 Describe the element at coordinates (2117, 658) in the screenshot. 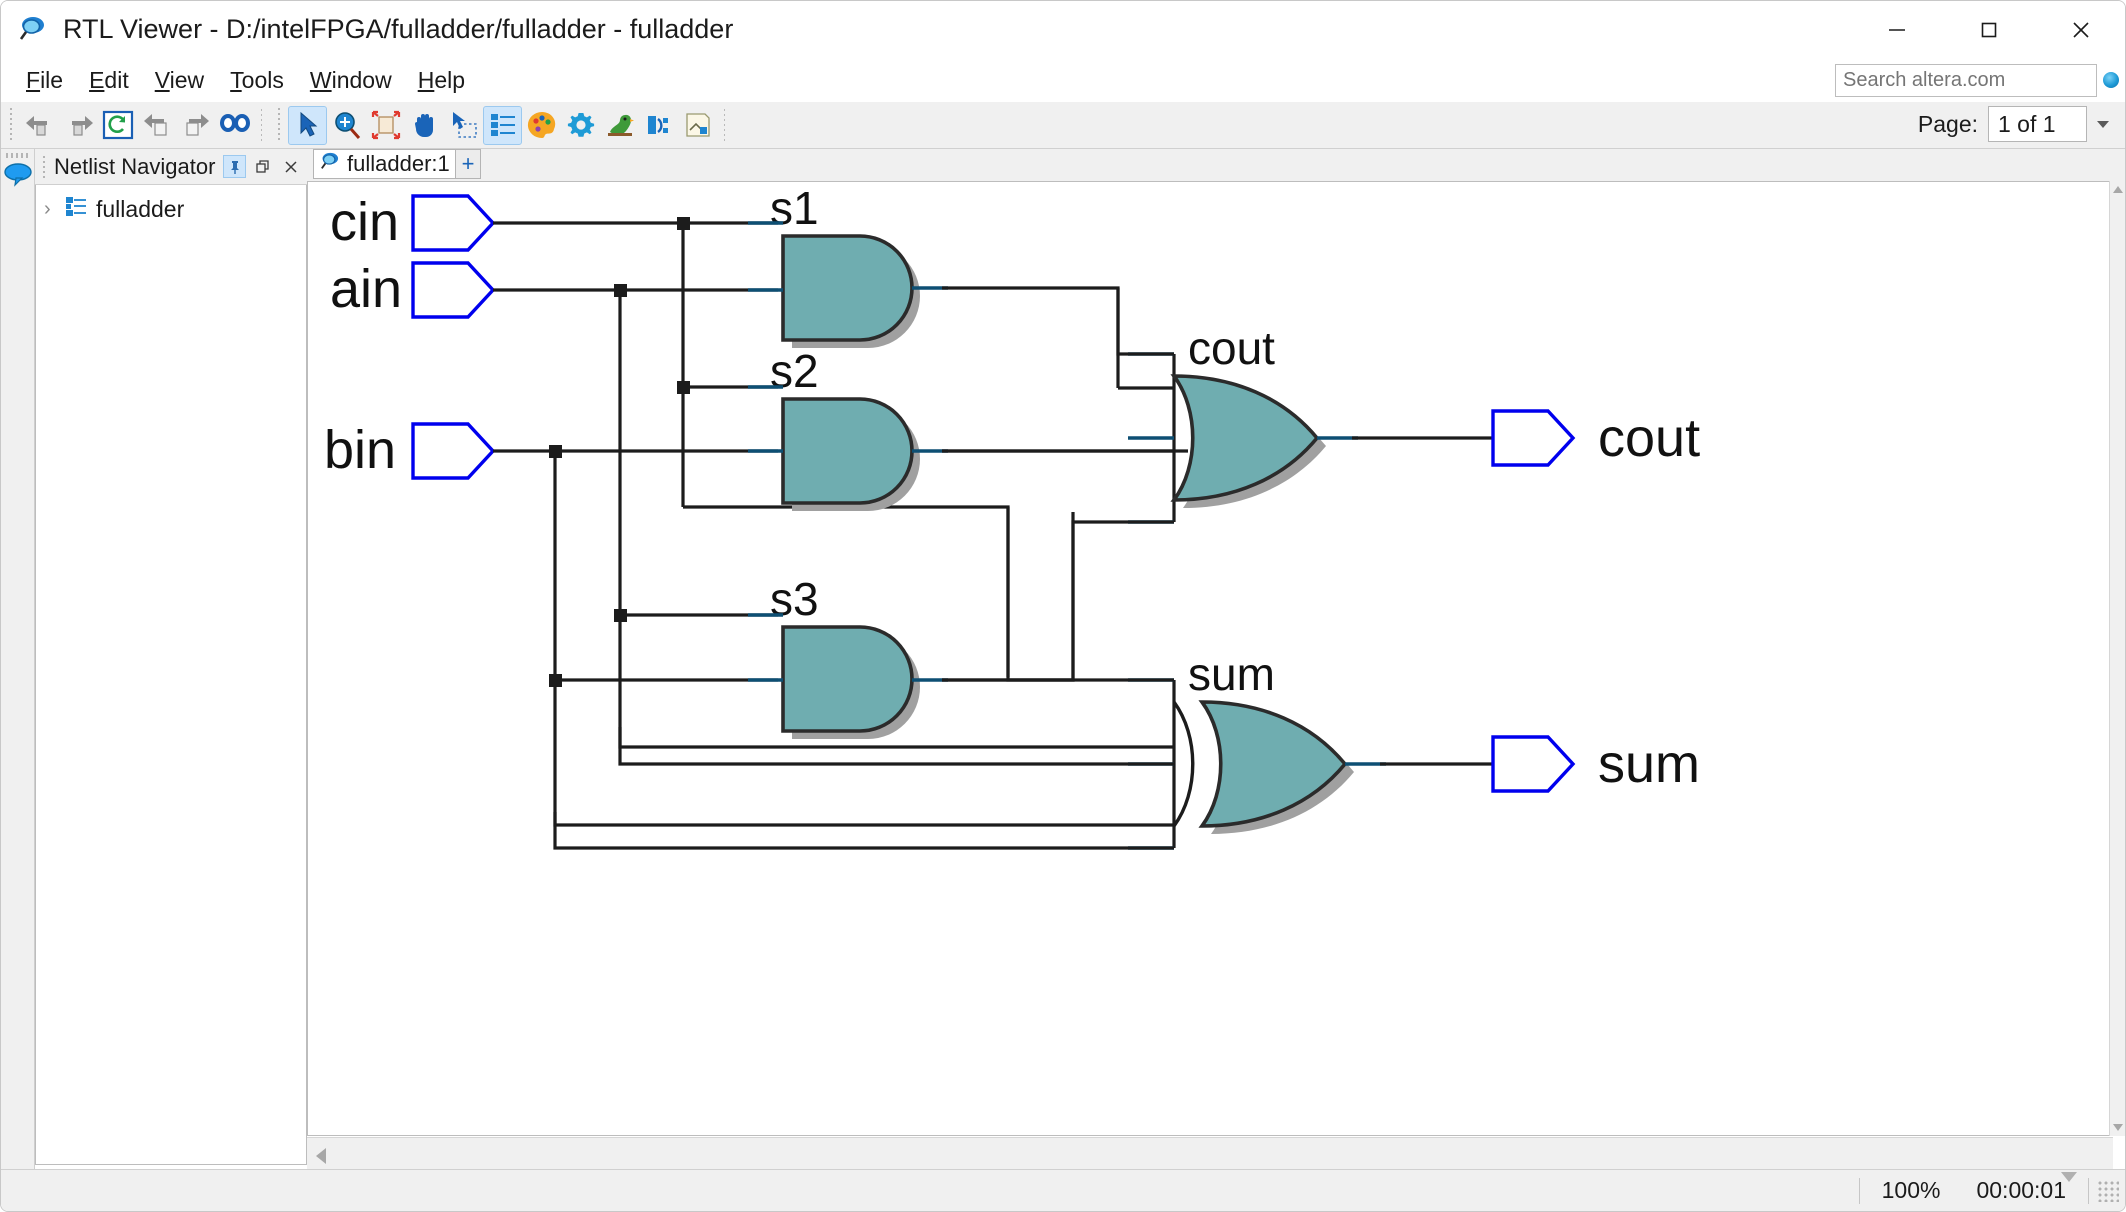

I see `canvas-vertical-scrollbar` at that location.